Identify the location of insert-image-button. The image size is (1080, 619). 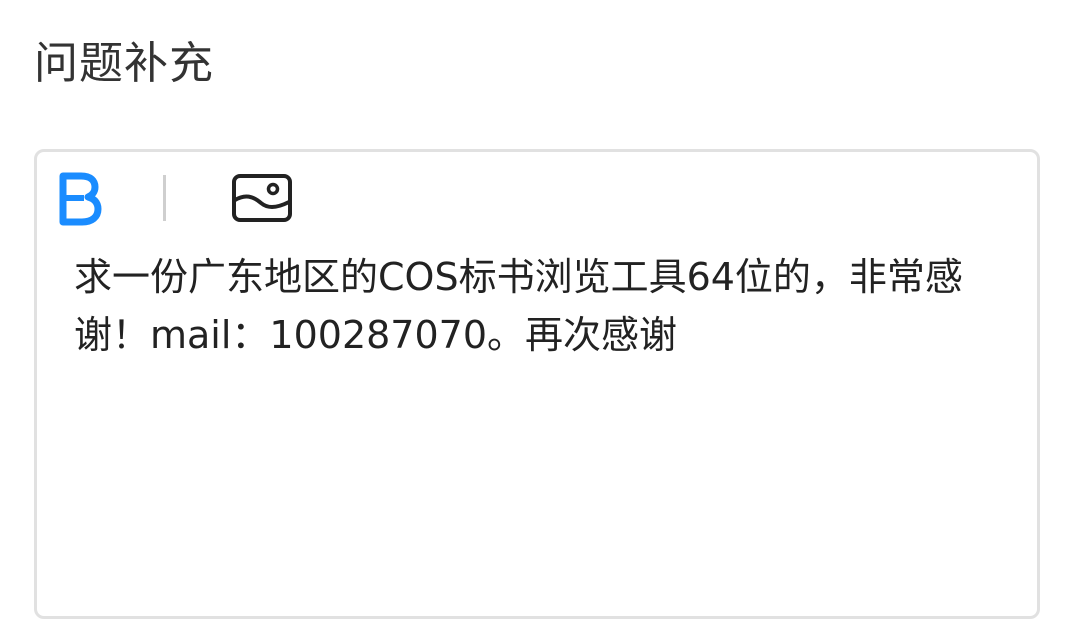
(262, 198).